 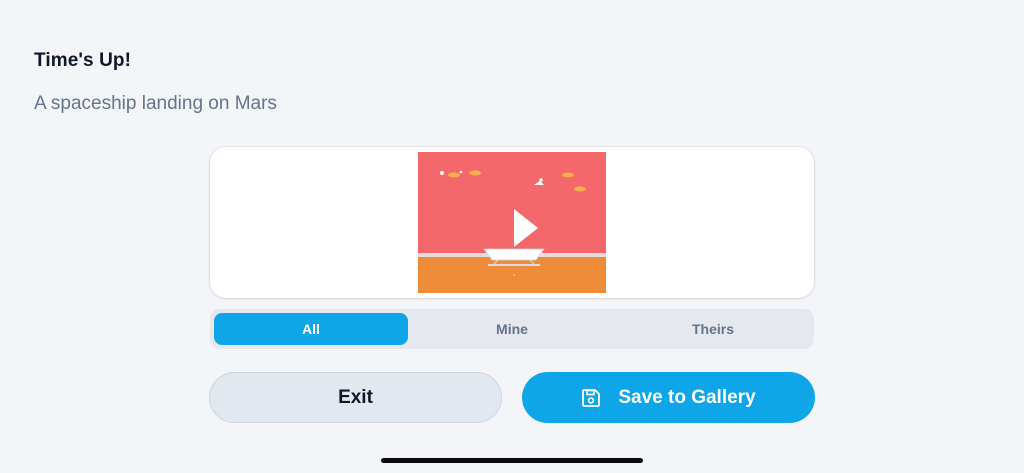 I want to click on home-indicator, so click(x=512, y=460).